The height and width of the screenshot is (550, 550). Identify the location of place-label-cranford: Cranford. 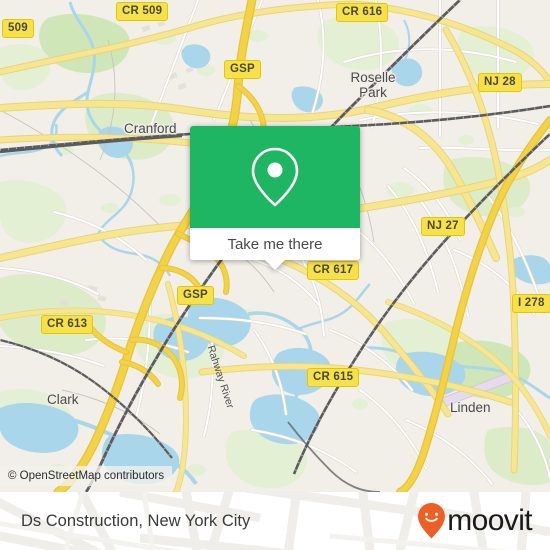
(150, 128).